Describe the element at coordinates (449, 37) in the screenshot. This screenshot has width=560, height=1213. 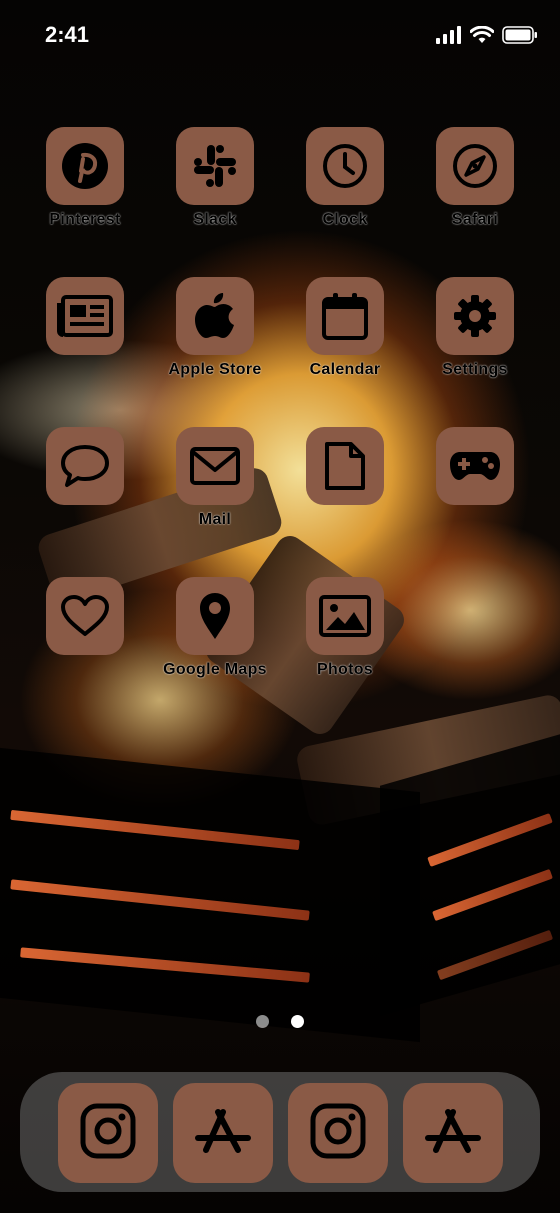
I see `signal-icon` at that location.